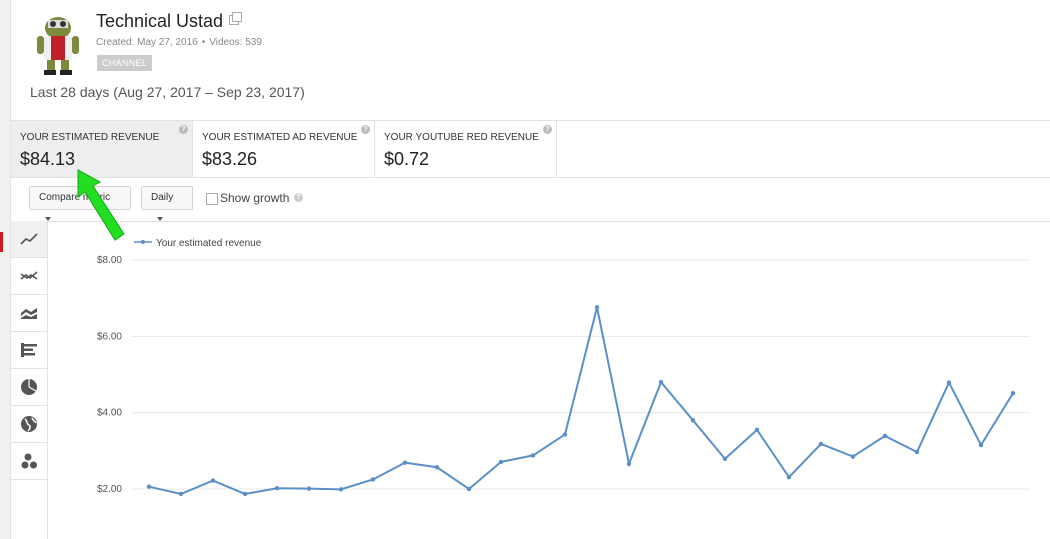 The image size is (1050, 539). What do you see at coordinates (254, 198) in the screenshot?
I see `show-growth-label: Show growth` at bounding box center [254, 198].